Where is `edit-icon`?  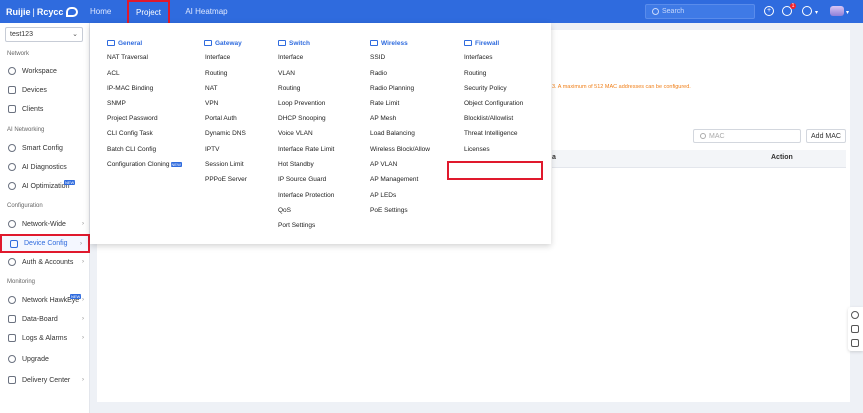
edit-icon is located at coordinates (855, 329).